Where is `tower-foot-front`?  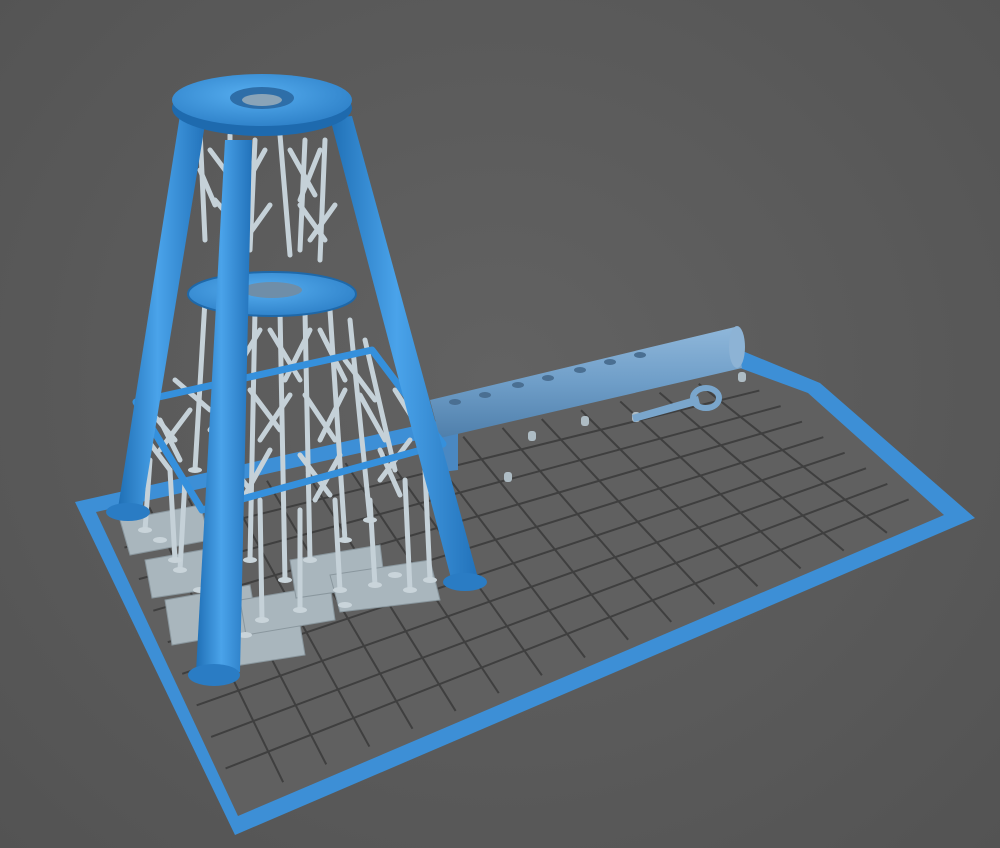
tower-foot-front is located at coordinates (214, 675).